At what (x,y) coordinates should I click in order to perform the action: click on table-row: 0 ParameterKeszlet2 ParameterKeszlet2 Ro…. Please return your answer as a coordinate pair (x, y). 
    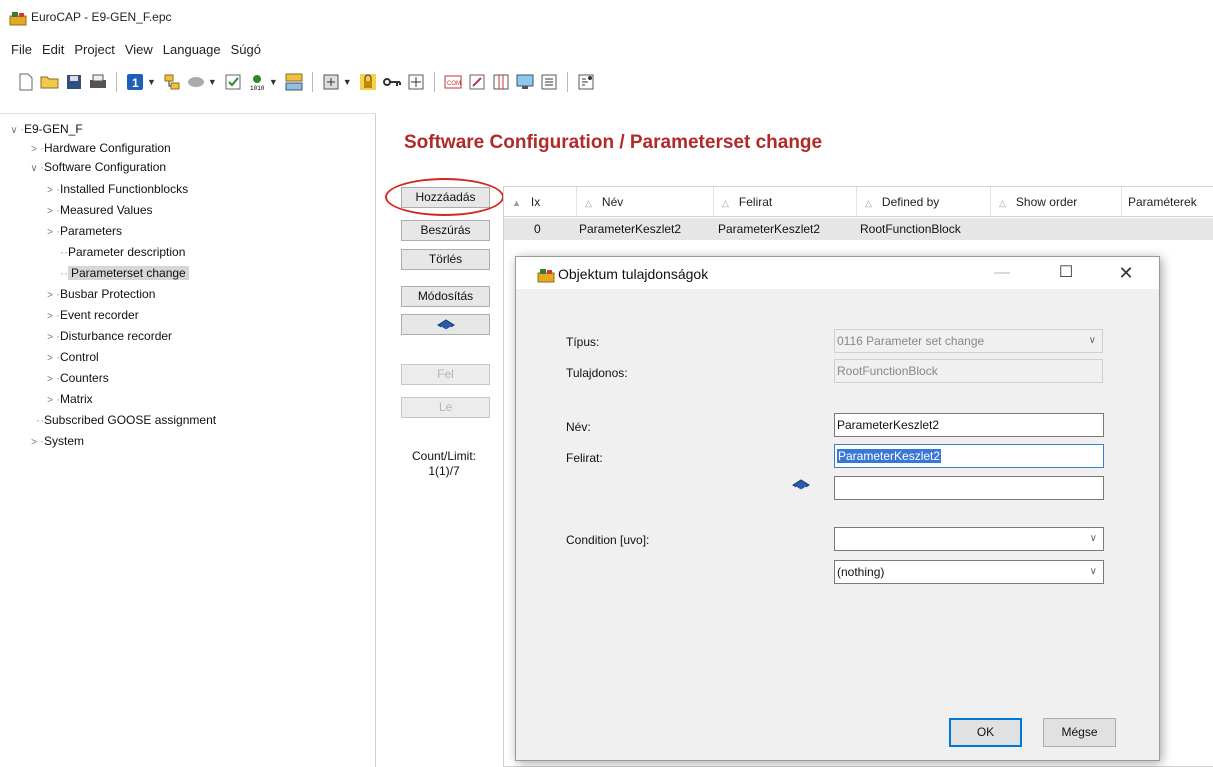
    Looking at the image, I should click on (858, 229).